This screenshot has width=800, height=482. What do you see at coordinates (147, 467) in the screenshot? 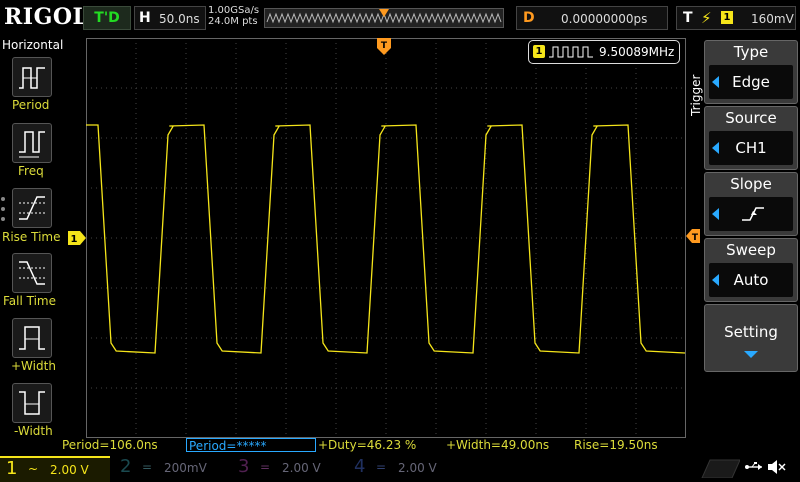
I see `ch2-coupling-icon: =` at bounding box center [147, 467].